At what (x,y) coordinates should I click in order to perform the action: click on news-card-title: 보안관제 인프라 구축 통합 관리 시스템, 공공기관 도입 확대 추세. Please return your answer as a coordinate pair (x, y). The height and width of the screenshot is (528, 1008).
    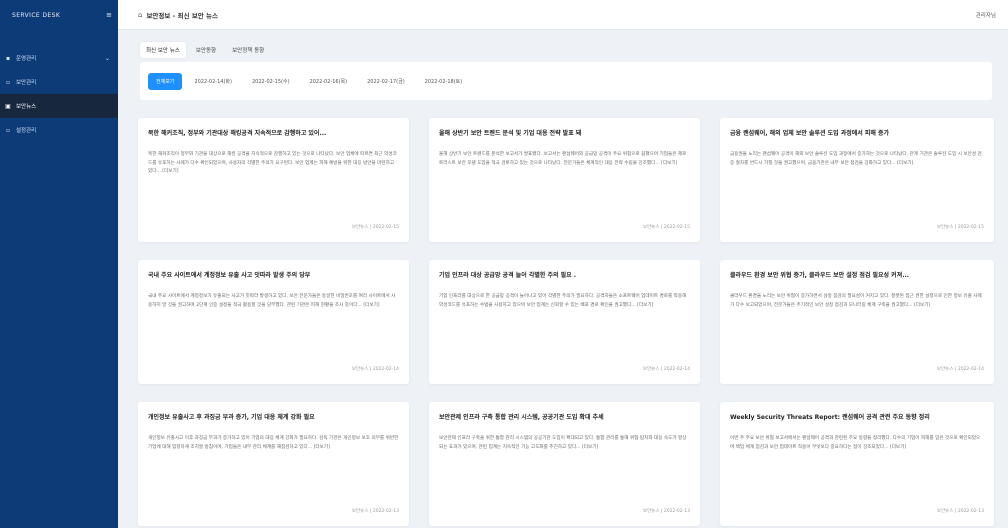
    Looking at the image, I should click on (564, 416).